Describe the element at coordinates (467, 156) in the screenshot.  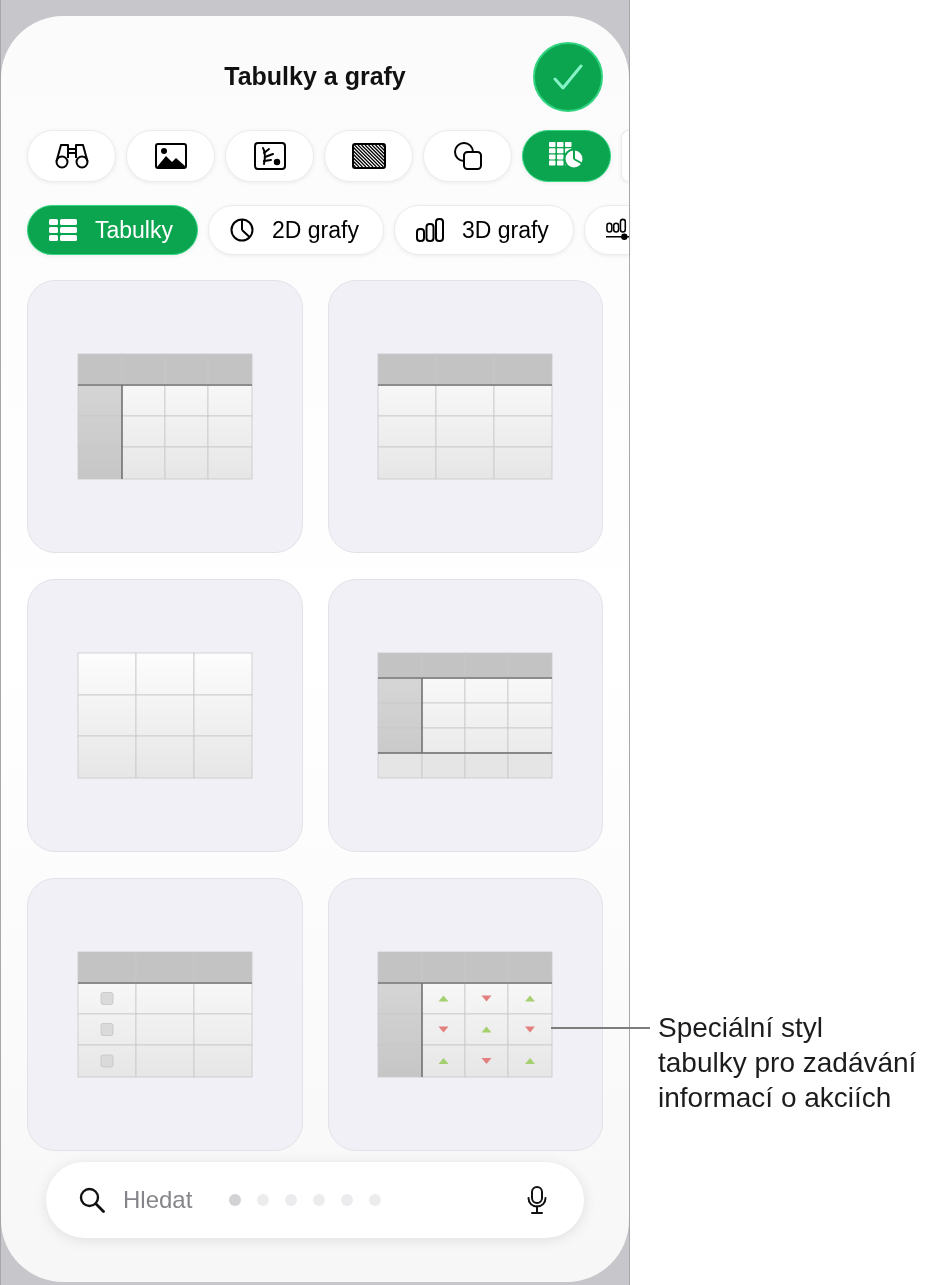
I see `overlapping-shapes-icon` at that location.